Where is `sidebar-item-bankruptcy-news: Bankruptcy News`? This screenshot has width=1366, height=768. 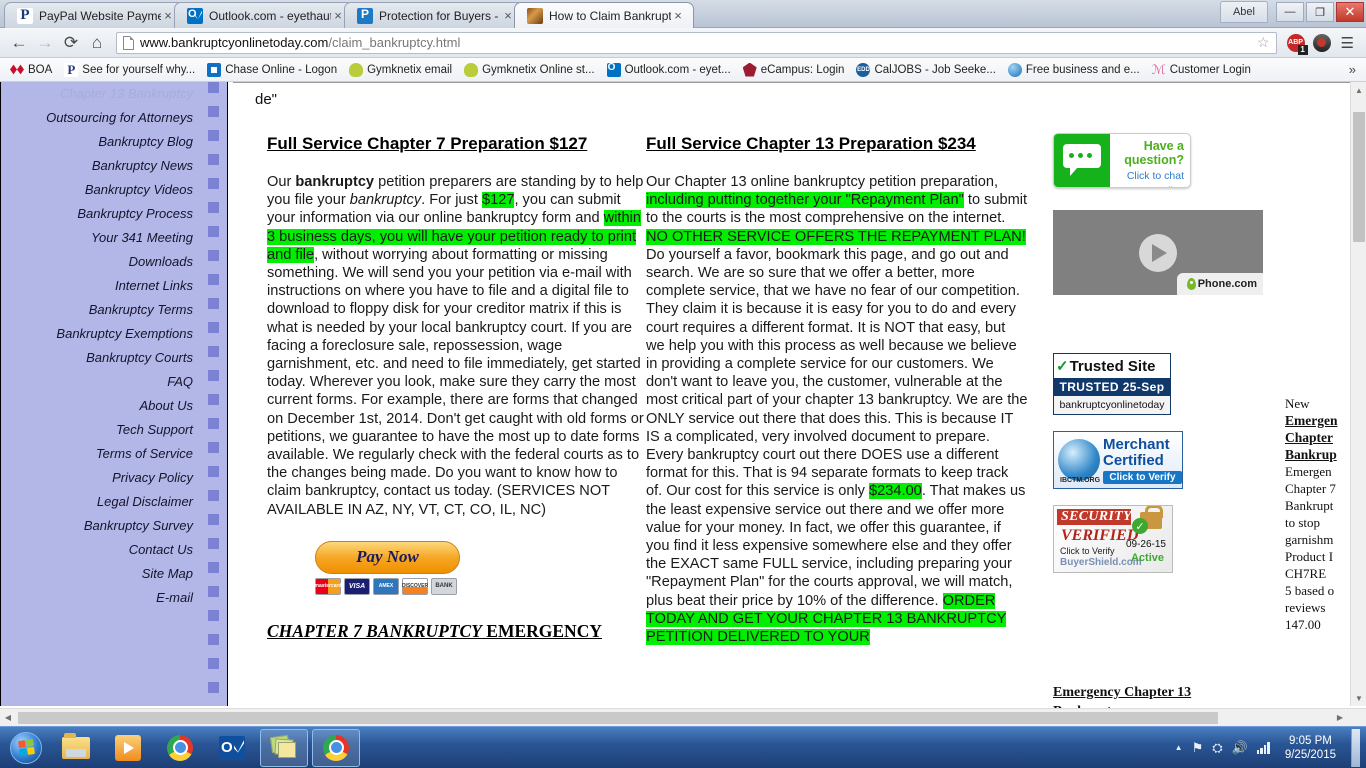
sidebar-item-bankruptcy-news: Bankruptcy News is located at coordinates (114, 166).